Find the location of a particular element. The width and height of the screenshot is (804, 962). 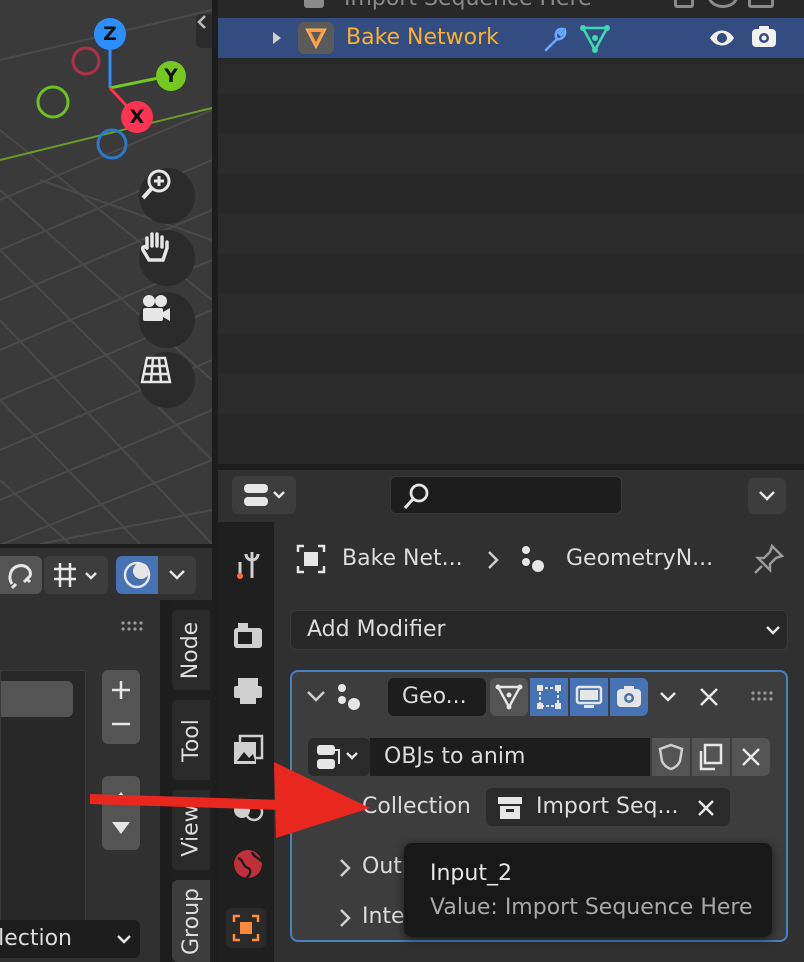

editor-type-button is located at coordinates (264, 495).